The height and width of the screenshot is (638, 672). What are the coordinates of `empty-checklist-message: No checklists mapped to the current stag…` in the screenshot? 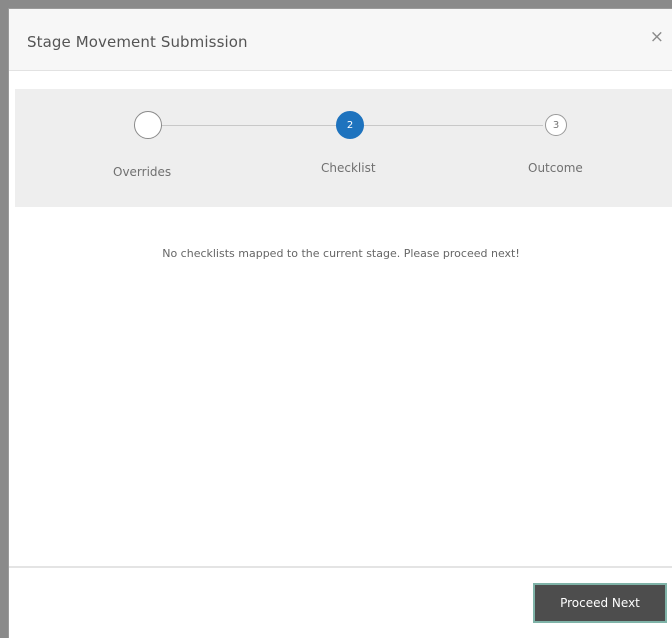 It's located at (341, 253).